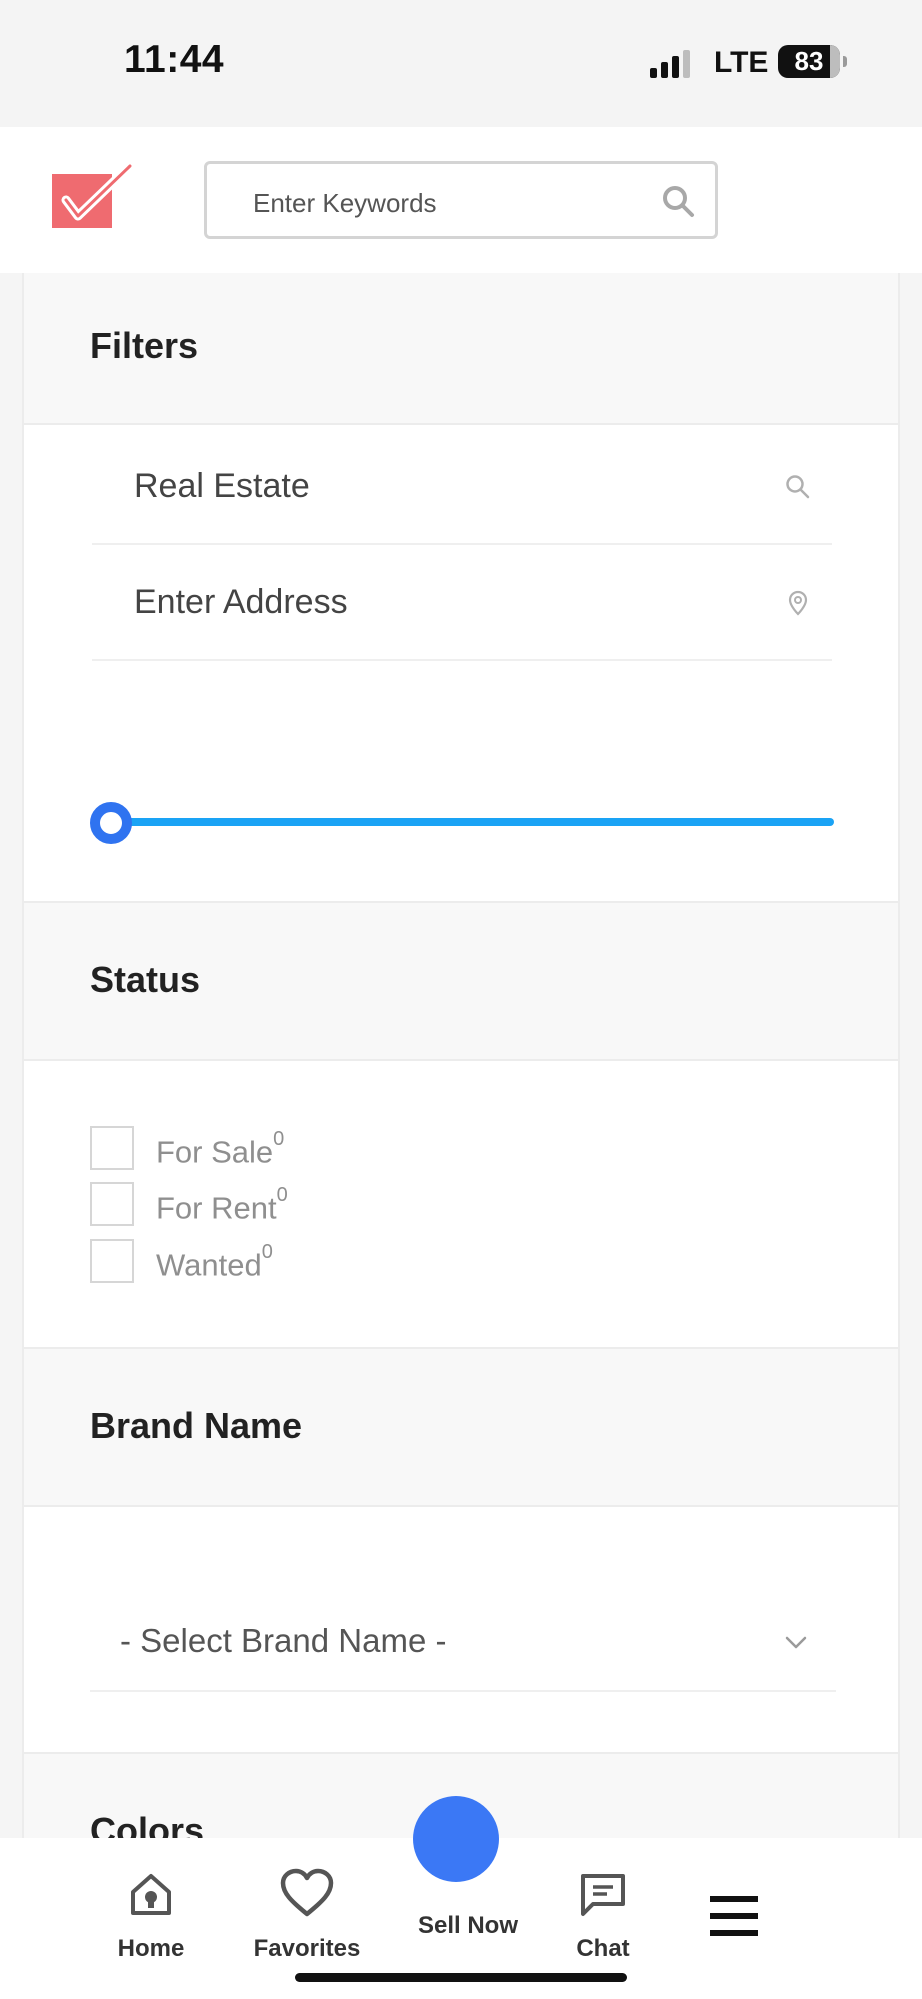  Describe the element at coordinates (675, 62) in the screenshot. I see `signal-icon` at that location.